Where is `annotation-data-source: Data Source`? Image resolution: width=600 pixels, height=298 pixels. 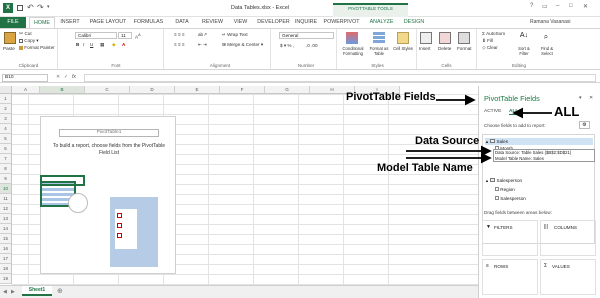 annotation-data-source: Data Source is located at coordinates (447, 141).